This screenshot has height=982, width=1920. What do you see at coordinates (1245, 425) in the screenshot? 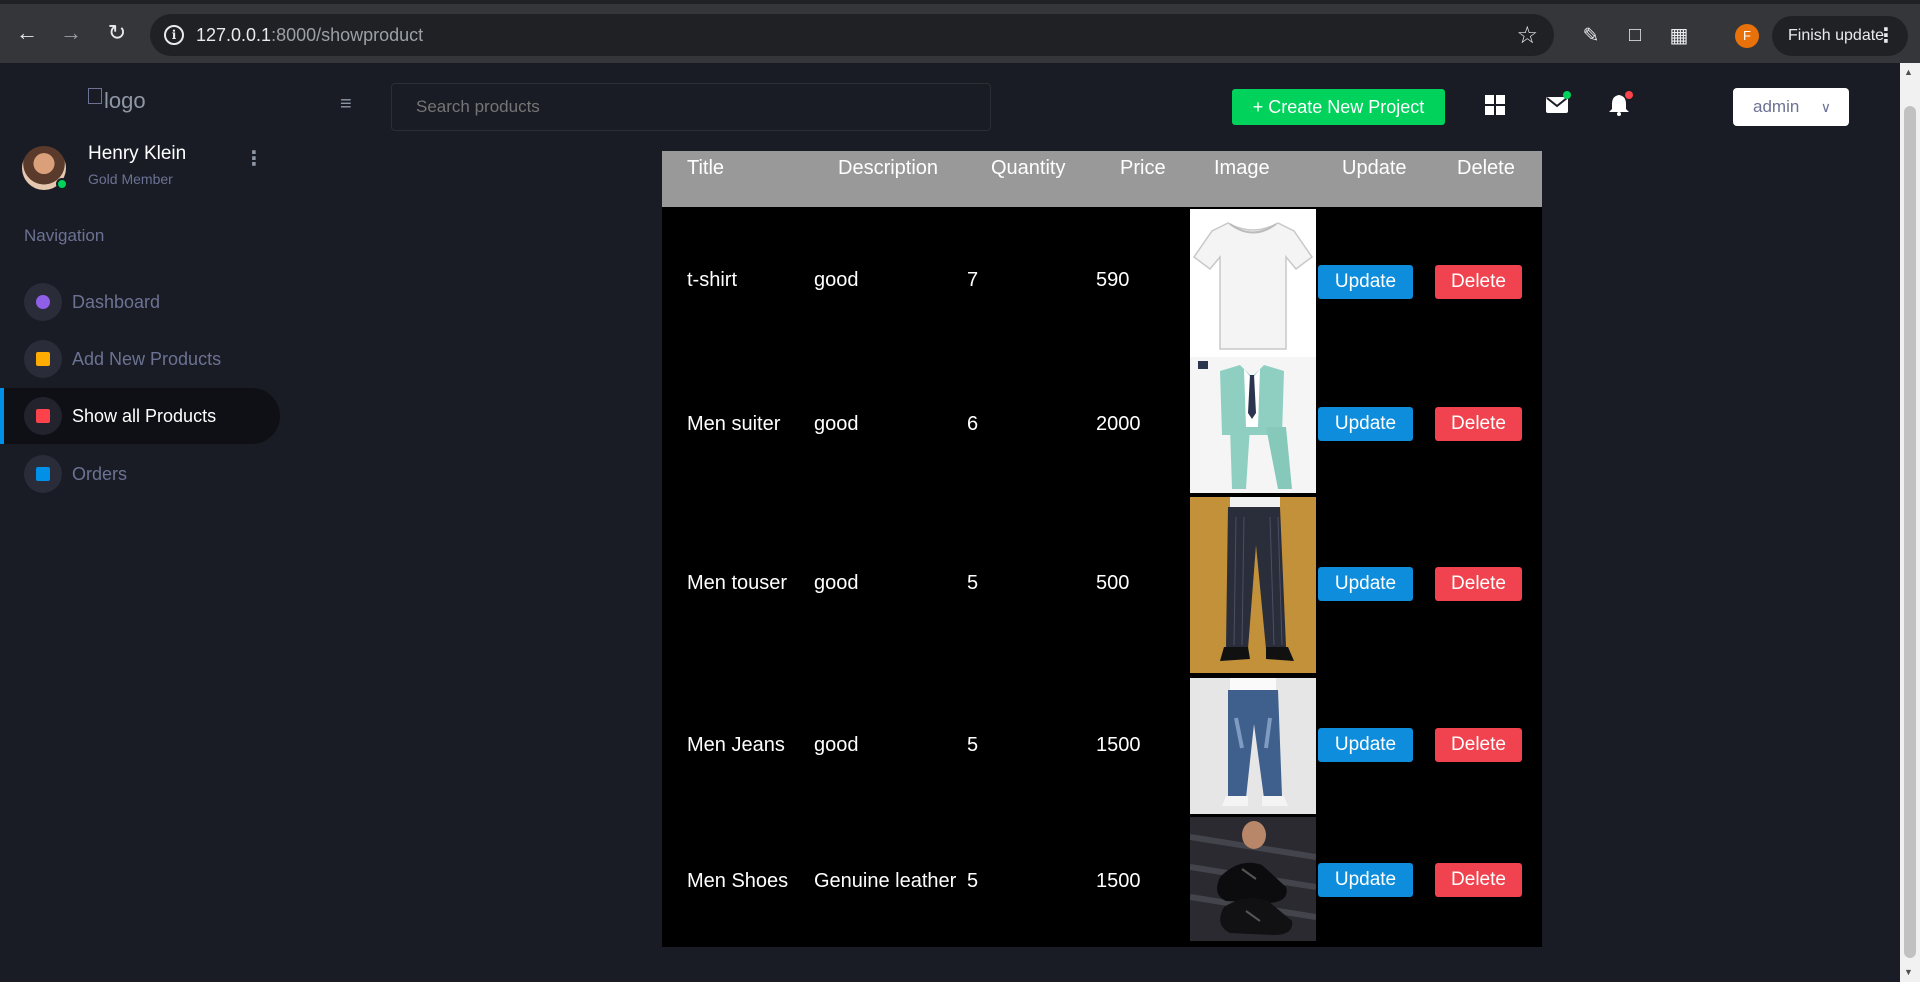
I see `suit-image` at bounding box center [1245, 425].